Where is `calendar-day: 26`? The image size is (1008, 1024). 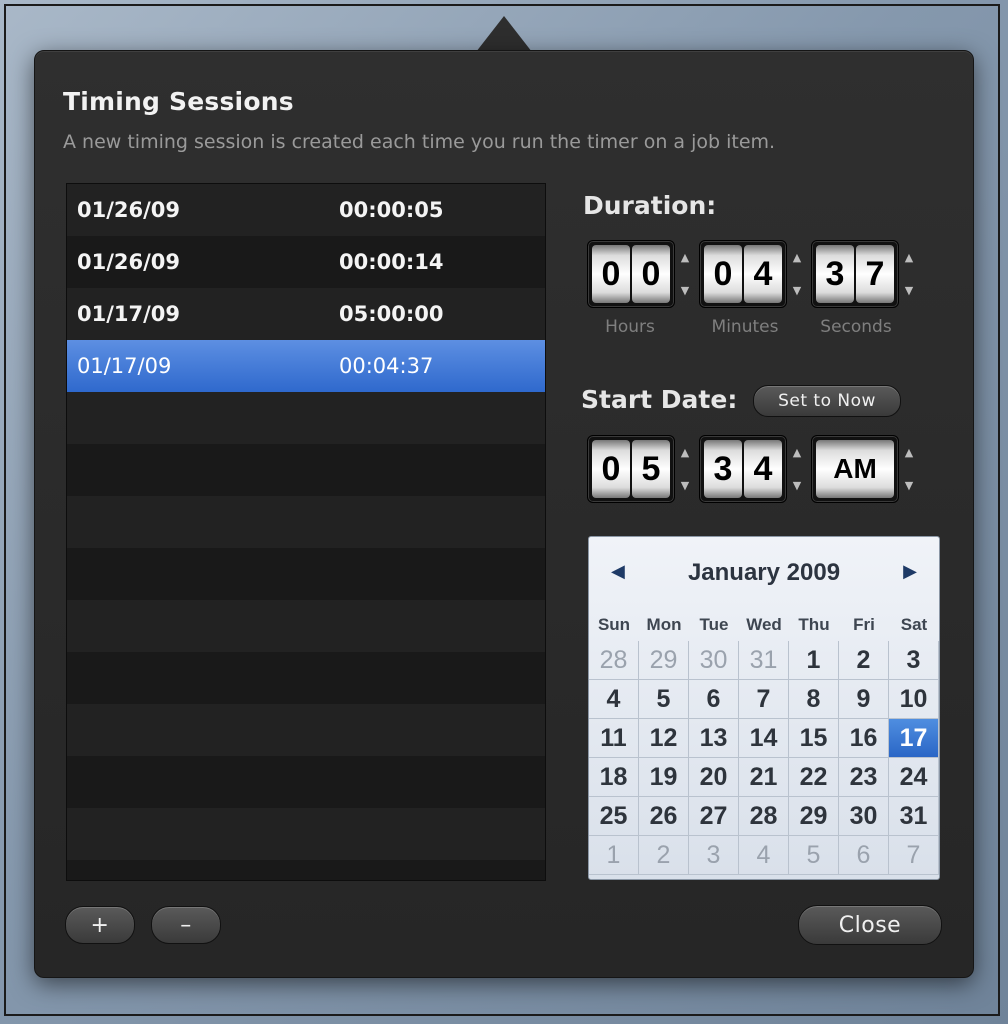 calendar-day: 26 is located at coordinates (664, 816).